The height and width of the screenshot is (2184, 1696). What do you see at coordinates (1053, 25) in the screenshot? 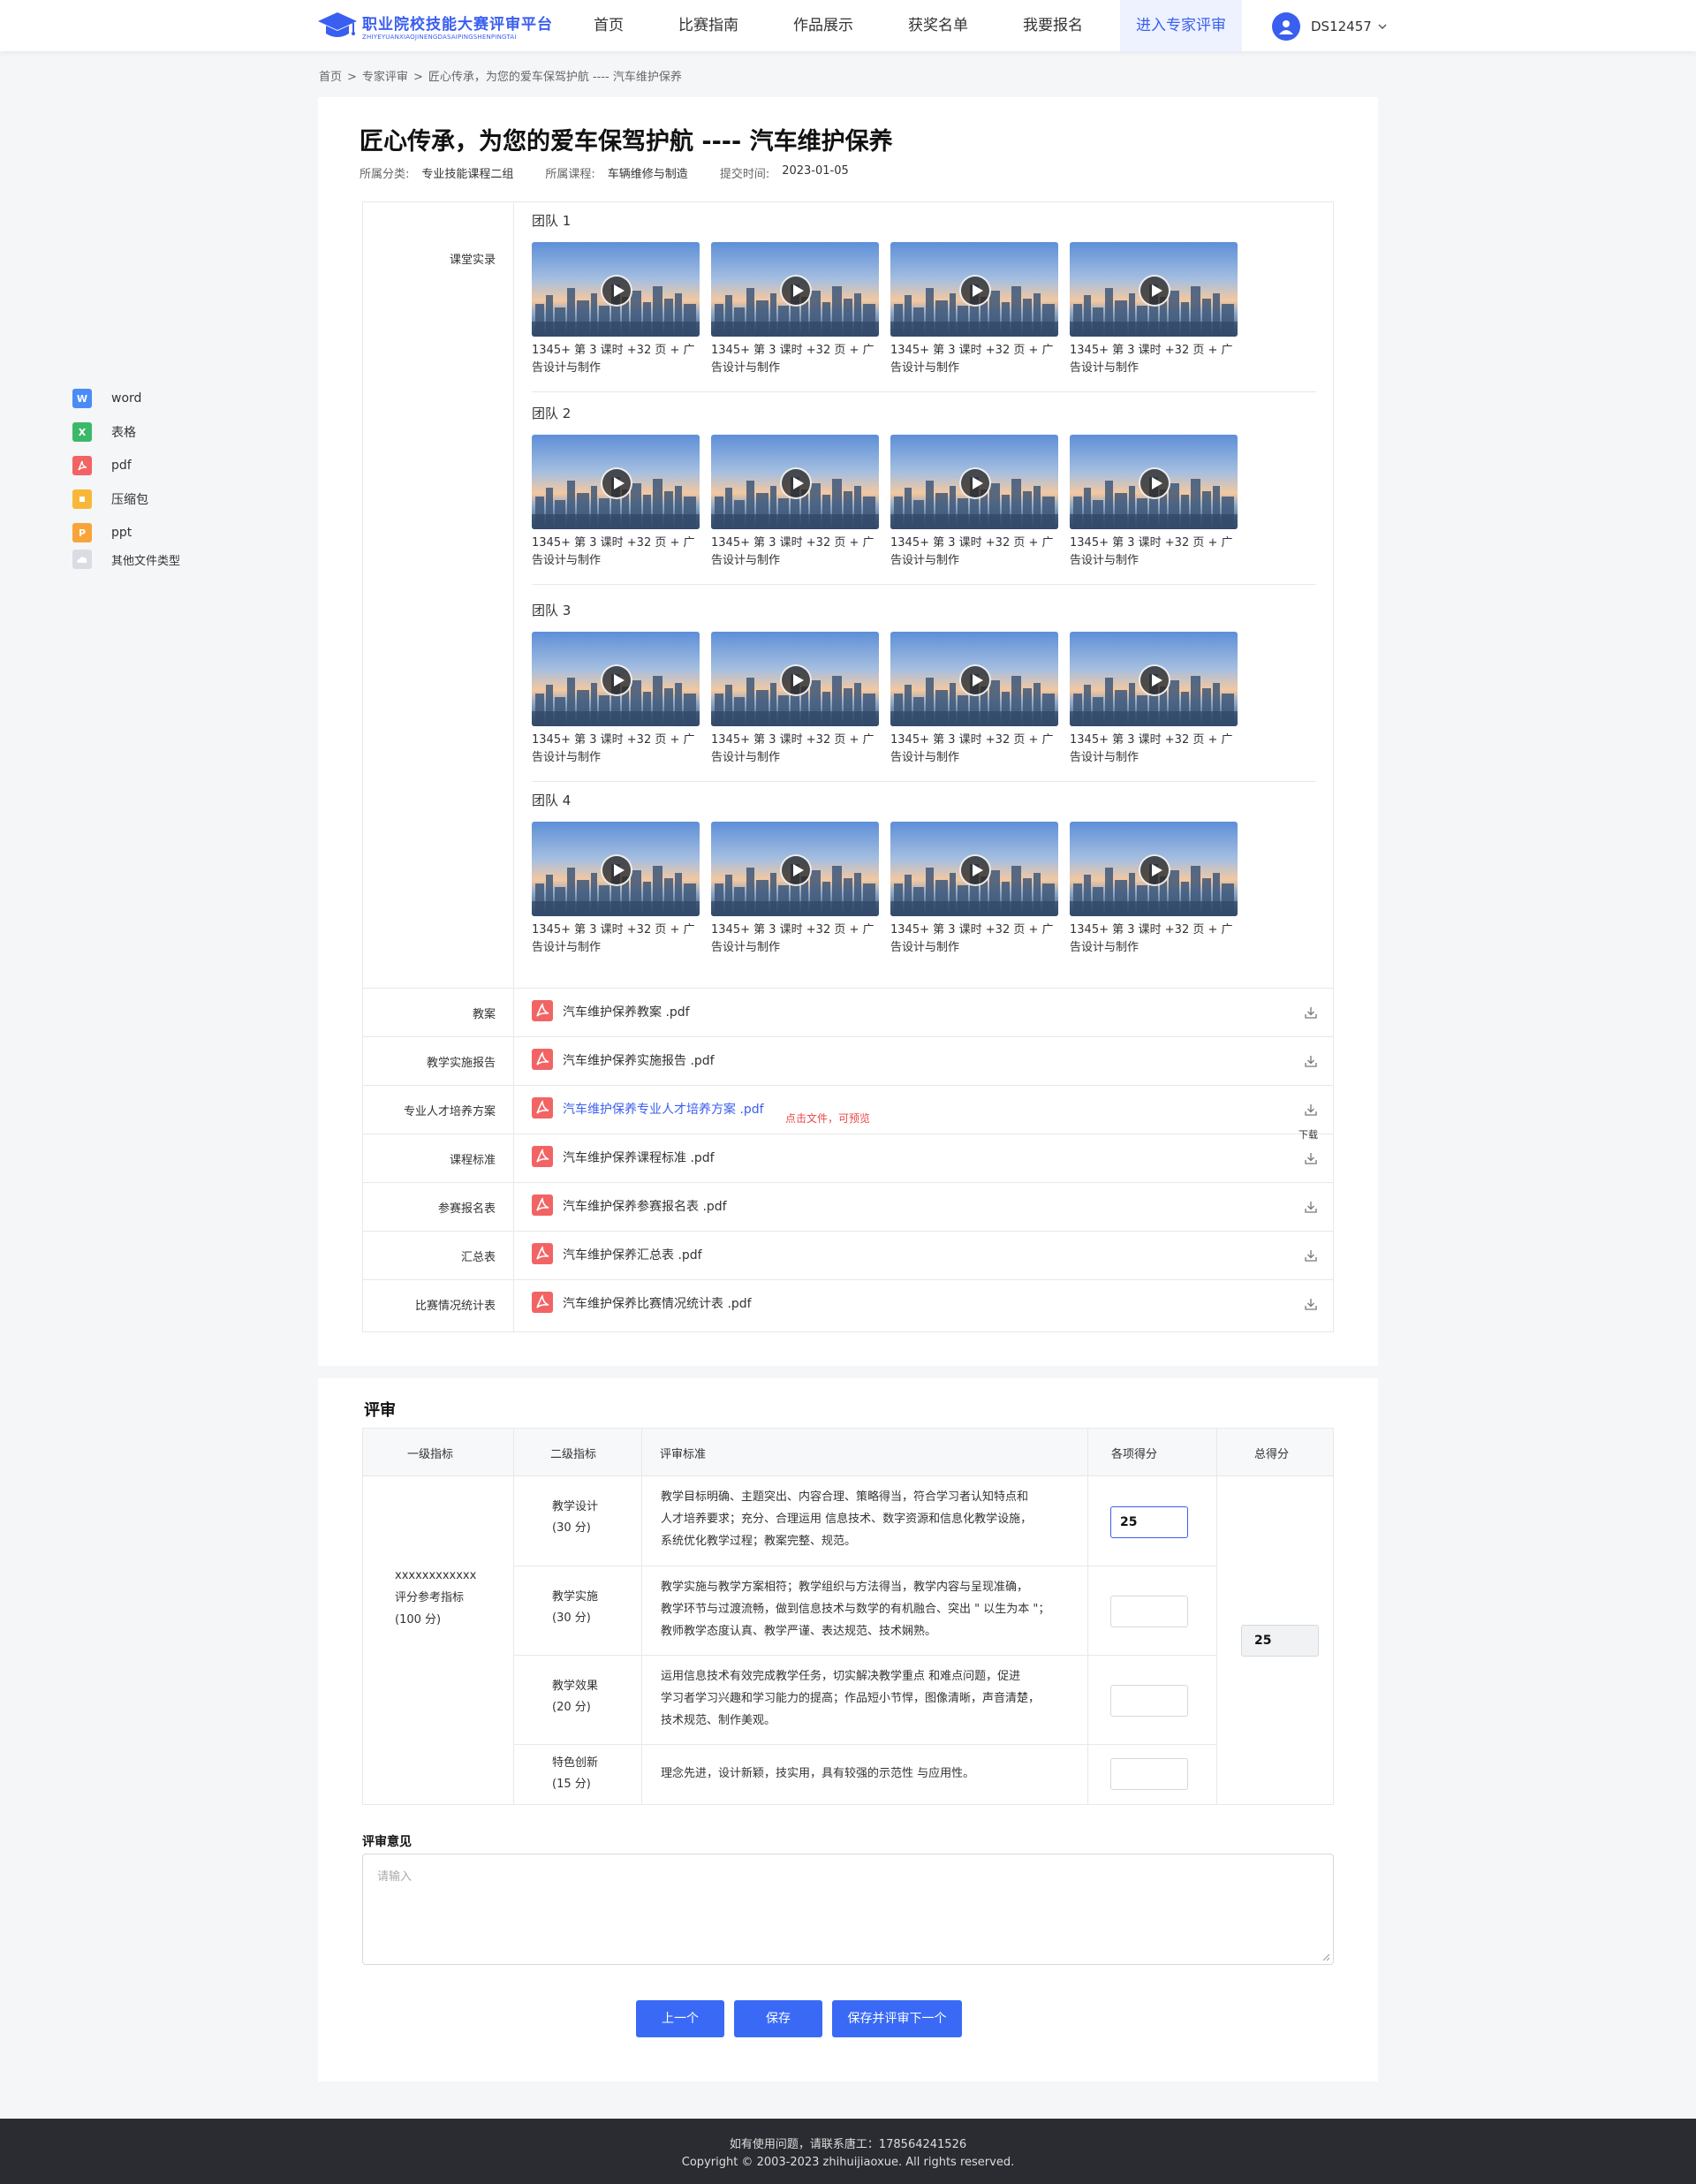
I see `nav-signup: 我要报名` at bounding box center [1053, 25].